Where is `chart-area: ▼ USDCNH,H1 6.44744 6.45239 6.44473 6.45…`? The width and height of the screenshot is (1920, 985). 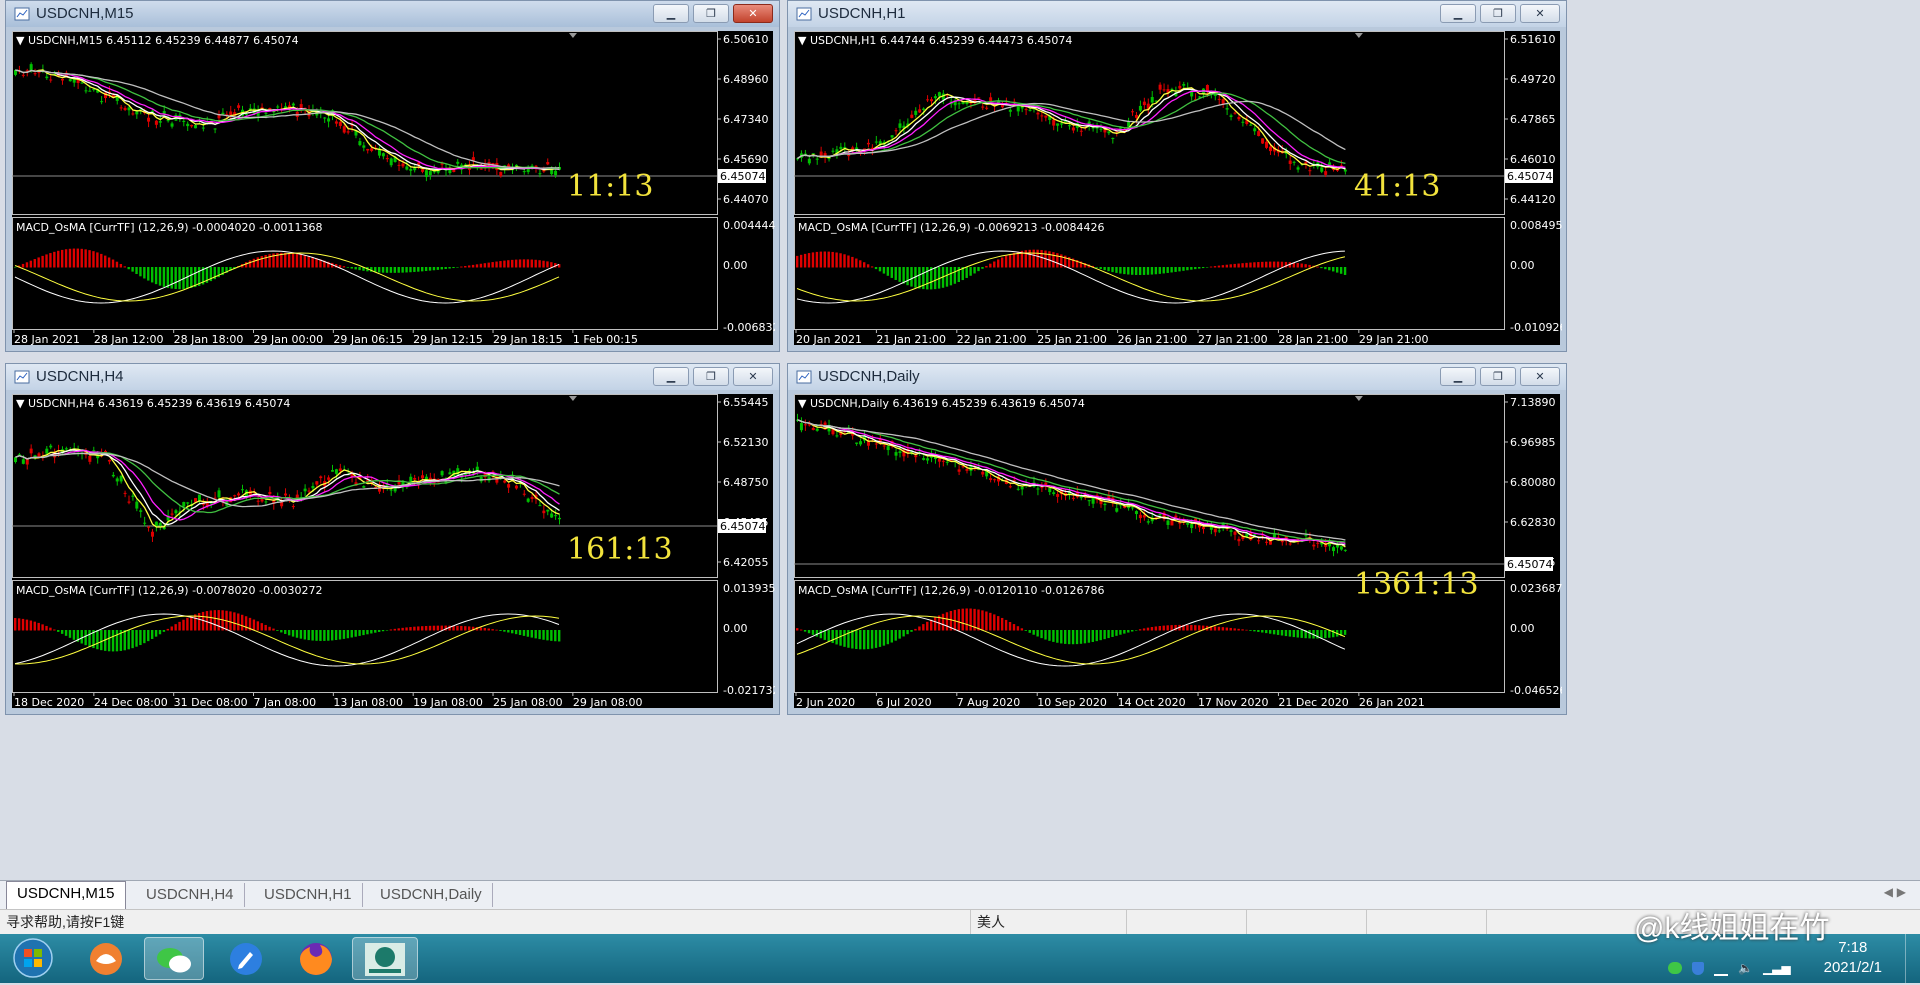
chart-area: ▼ USDCNH,H1 6.44744 6.45239 6.44473 6.45… is located at coordinates (1178, 188).